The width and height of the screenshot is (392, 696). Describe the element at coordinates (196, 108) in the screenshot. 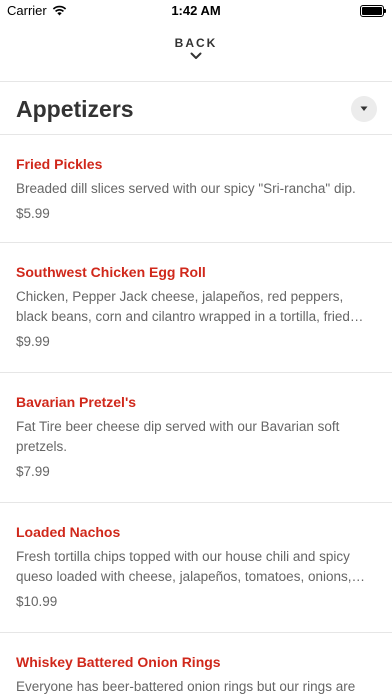

I see `section-header: Appetizers` at that location.